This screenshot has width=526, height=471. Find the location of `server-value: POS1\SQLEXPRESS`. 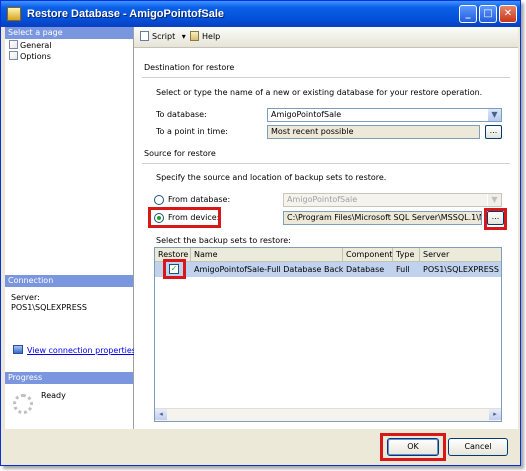

server-value: POS1\SQLEXPRESS is located at coordinates (49, 307).